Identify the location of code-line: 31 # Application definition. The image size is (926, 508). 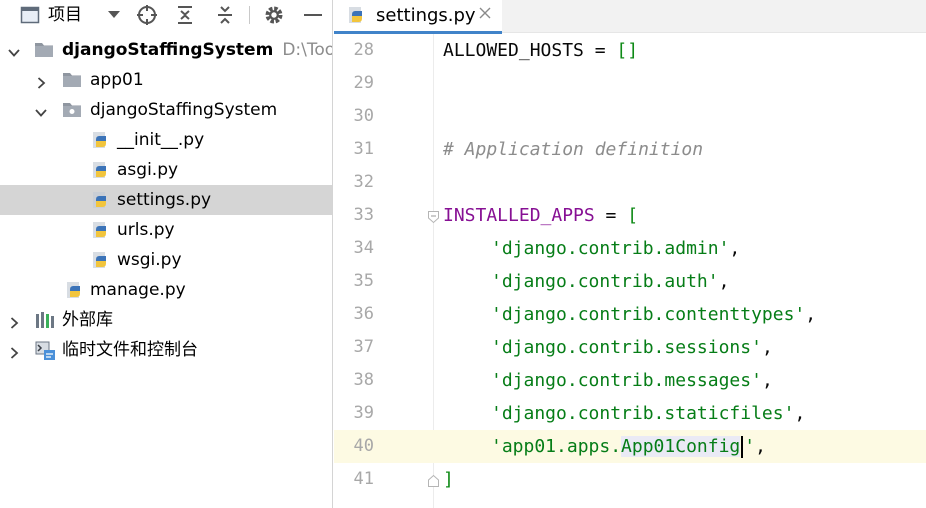
(630, 149).